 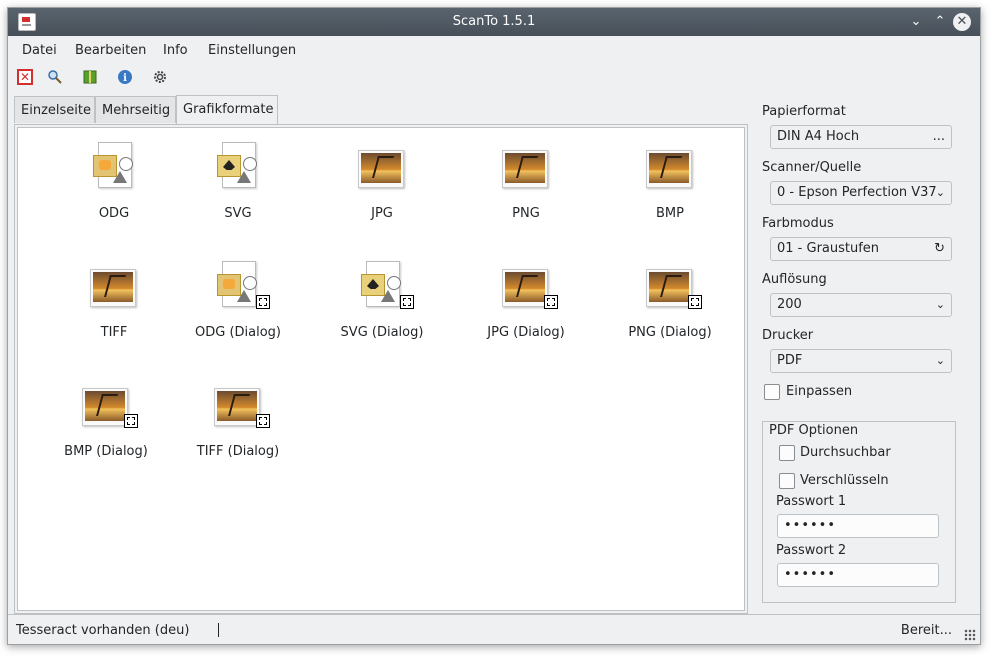 I want to click on drucker-value: PDF, so click(x=790, y=360).